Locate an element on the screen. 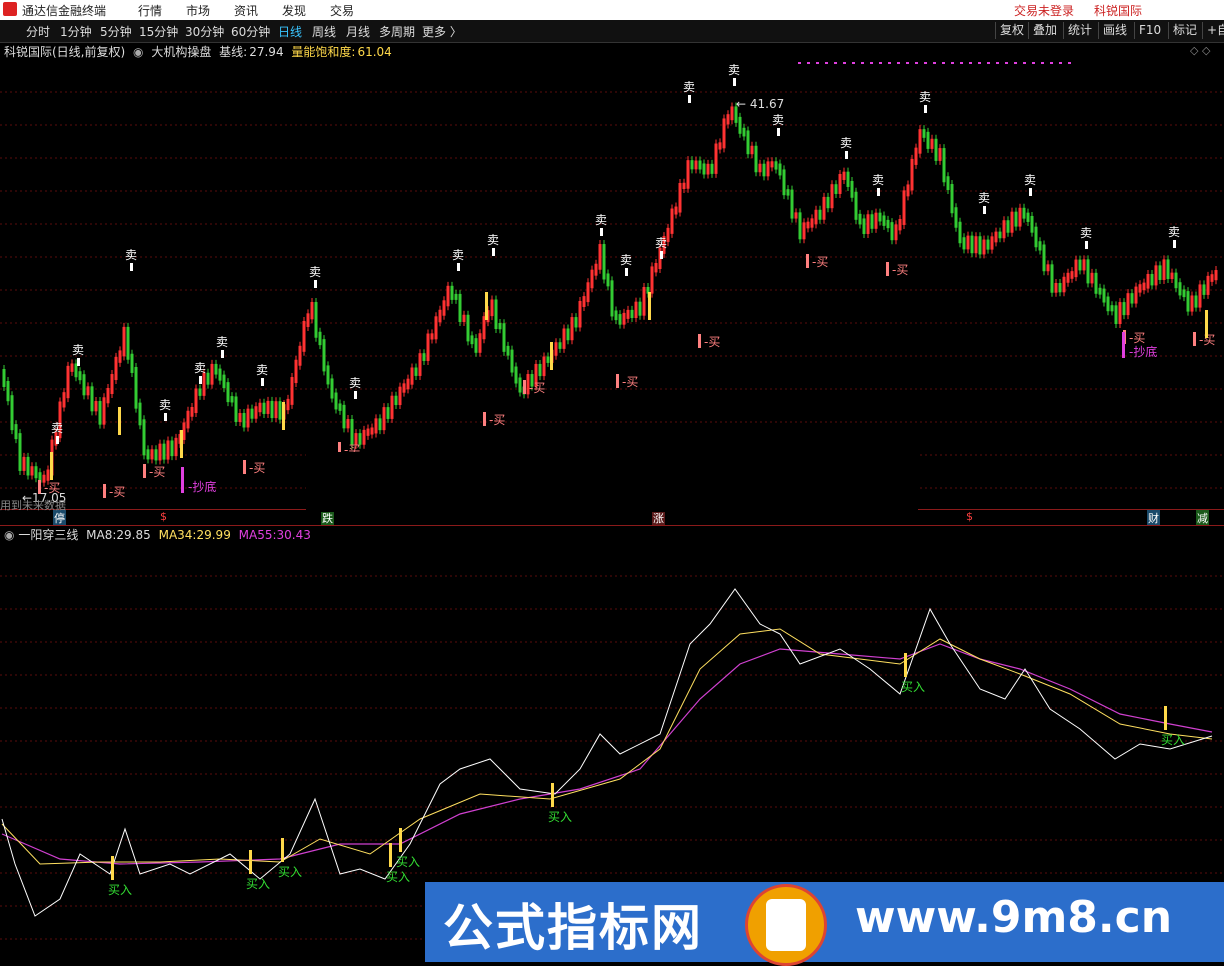 Image resolution: width=1224 pixels, height=966 pixels. menu-trade: 交易 is located at coordinates (342, 10).